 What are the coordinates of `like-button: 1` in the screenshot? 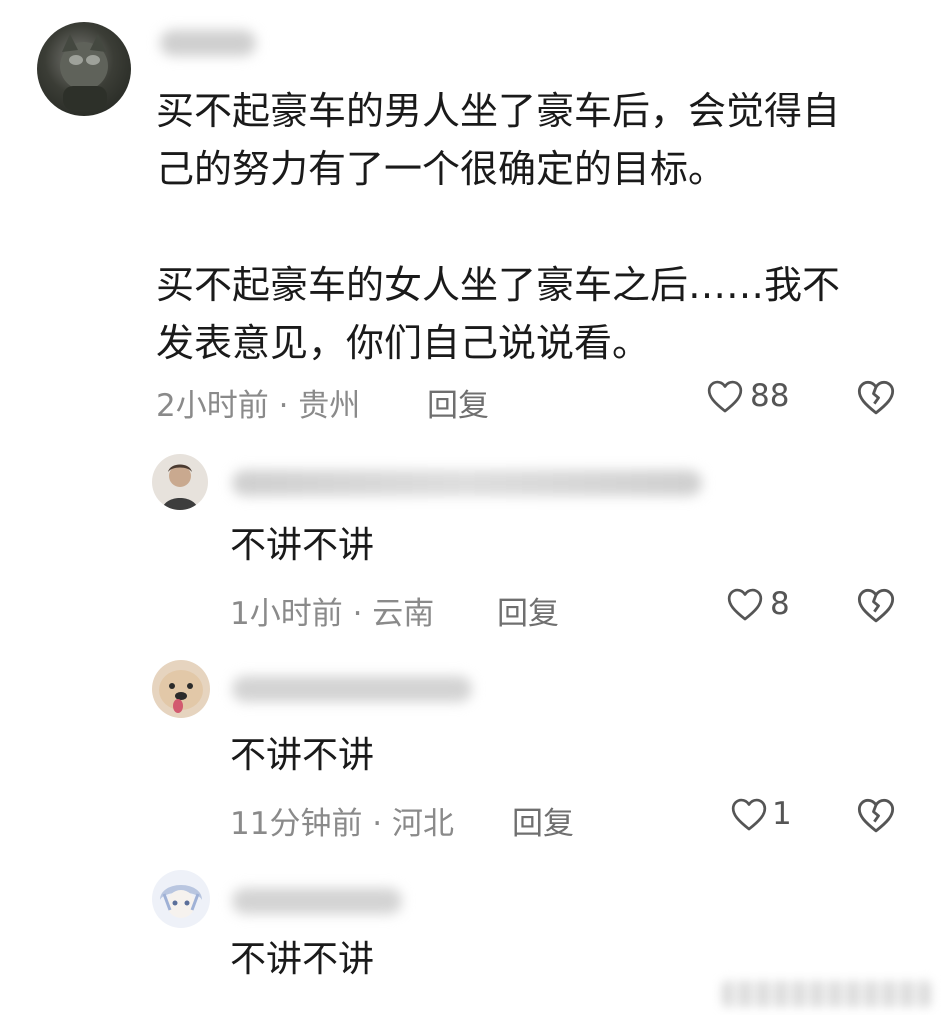 It's located at (761, 814).